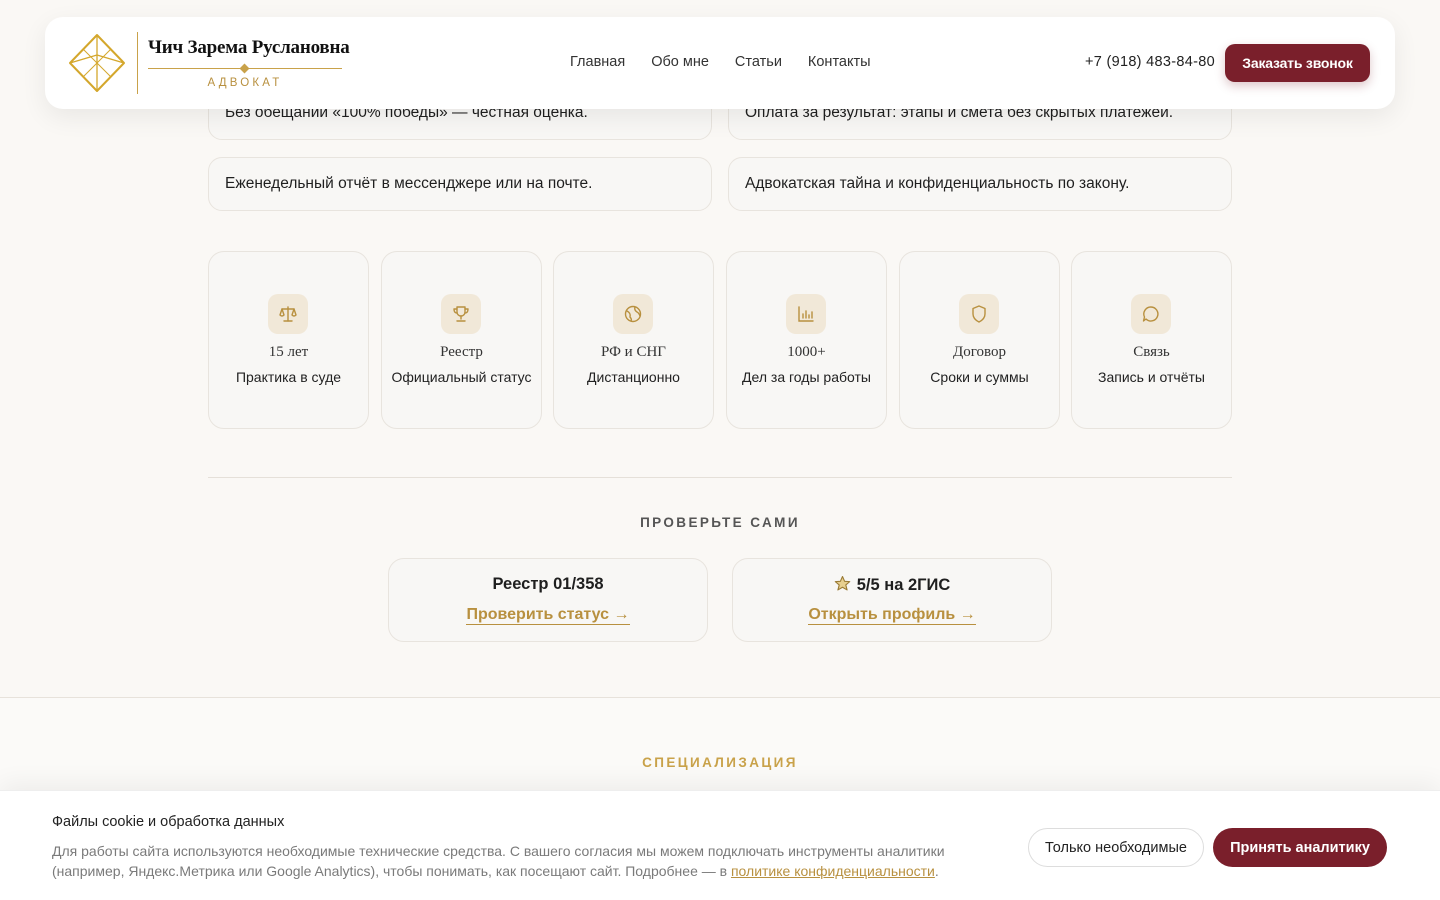 This screenshot has width=1440, height=900. I want to click on stat-card: Связь Запись и отчёты, so click(1151, 340).